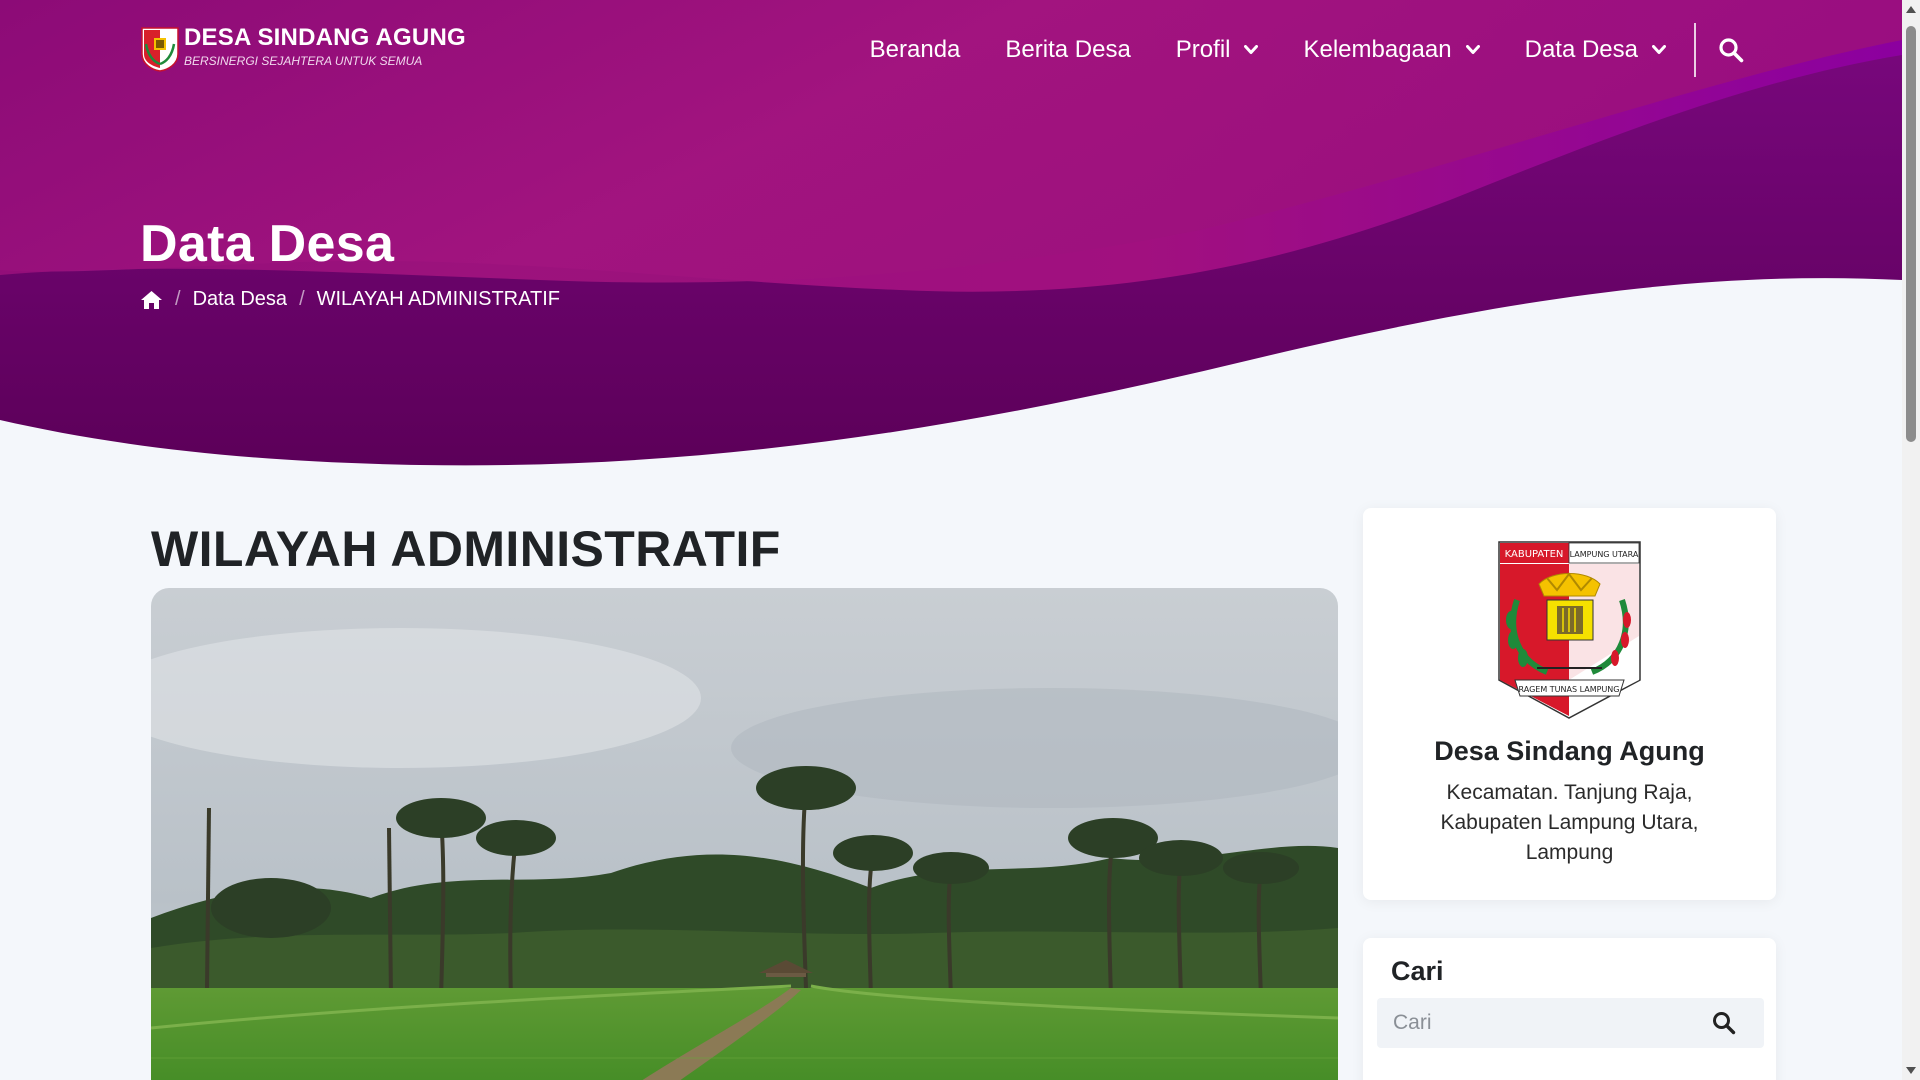  I want to click on search-card: Cari, so click(1569, 1009).